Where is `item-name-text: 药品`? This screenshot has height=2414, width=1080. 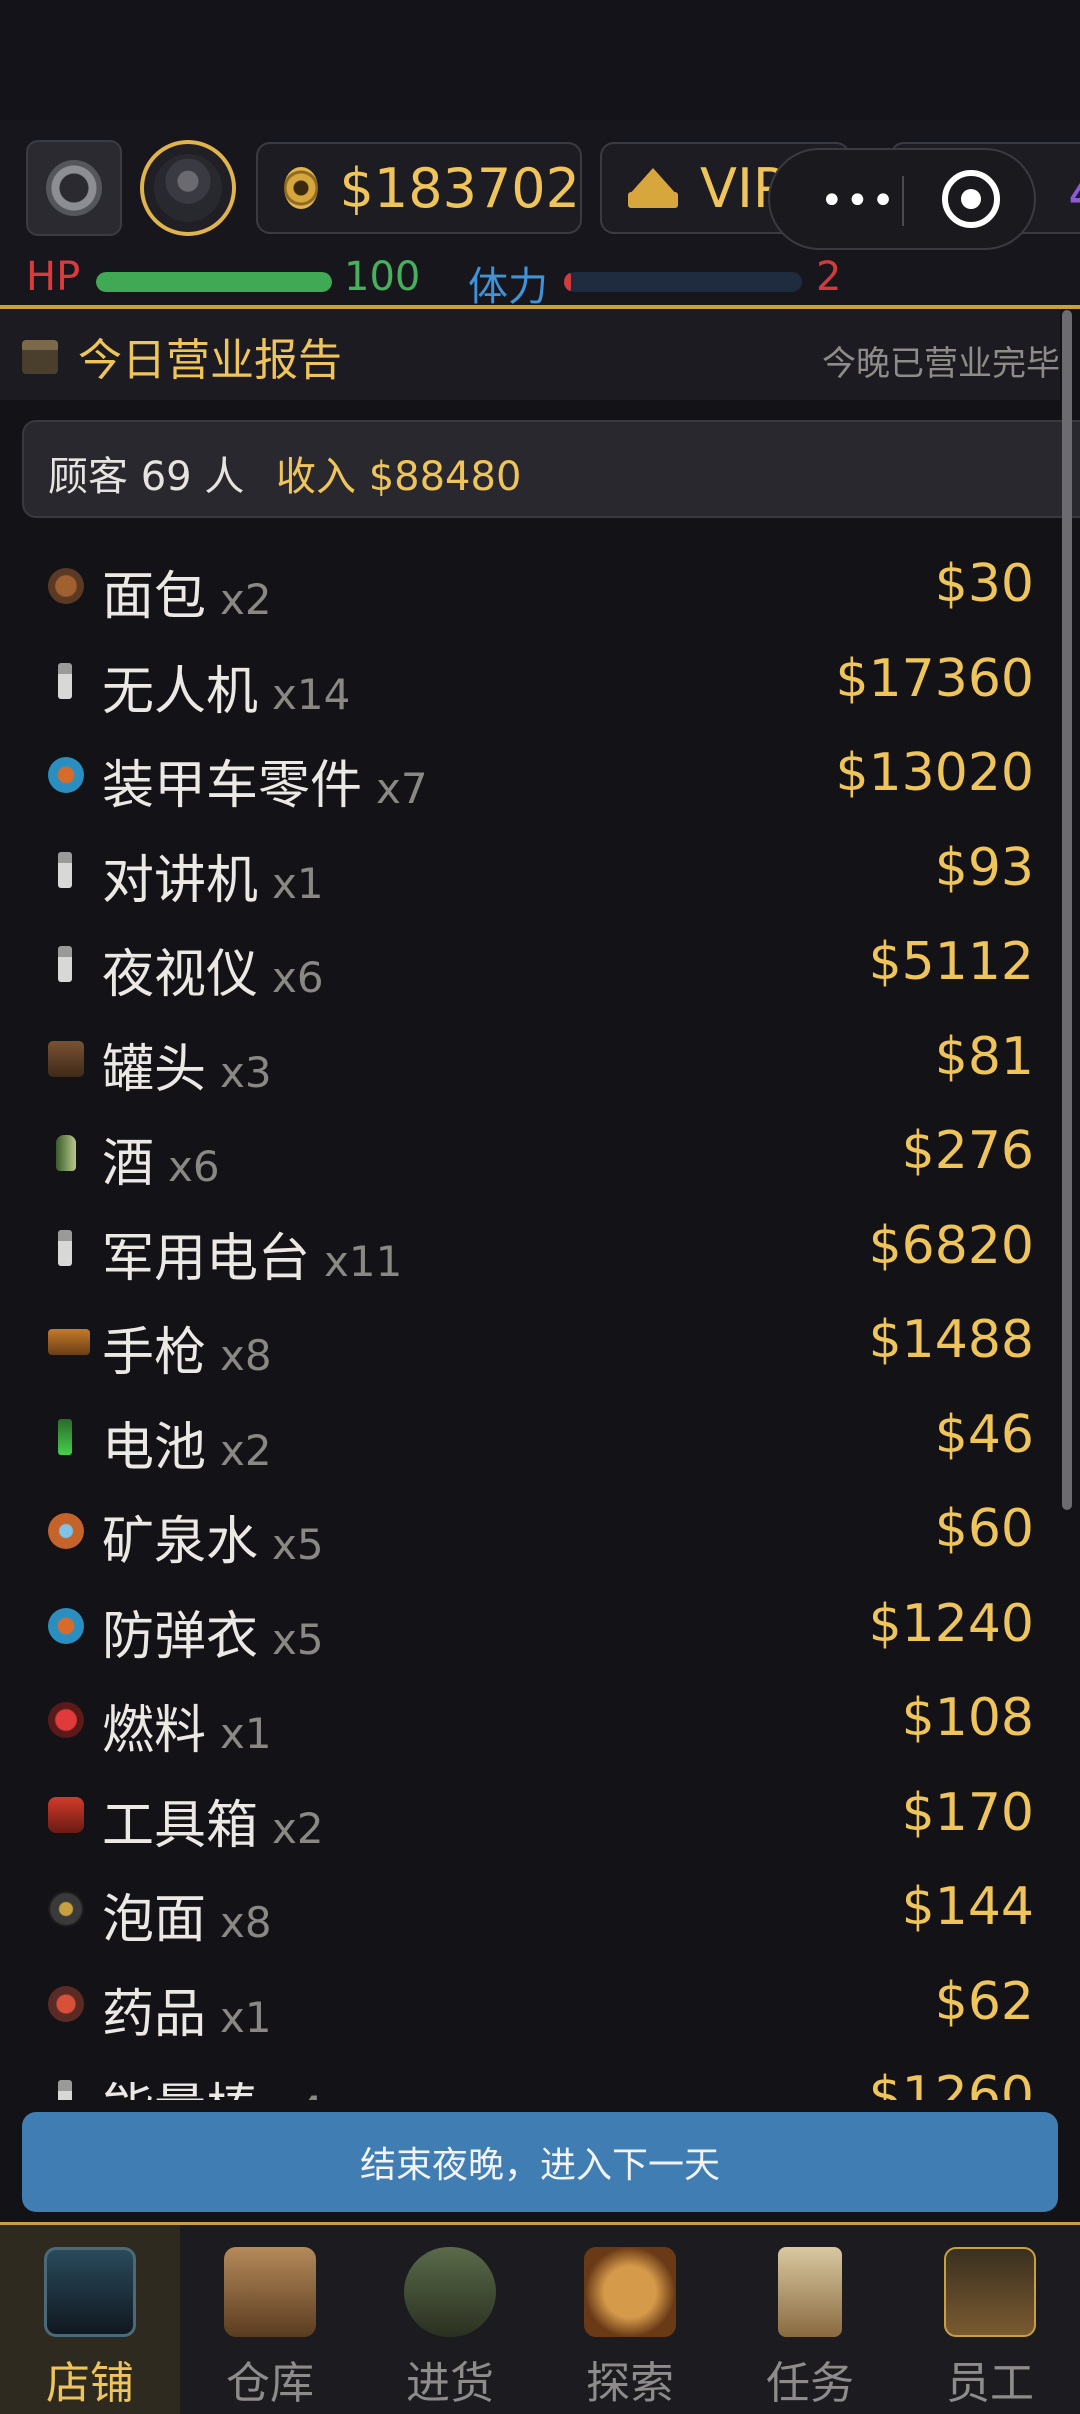 item-name-text: 药品 is located at coordinates (154, 2014).